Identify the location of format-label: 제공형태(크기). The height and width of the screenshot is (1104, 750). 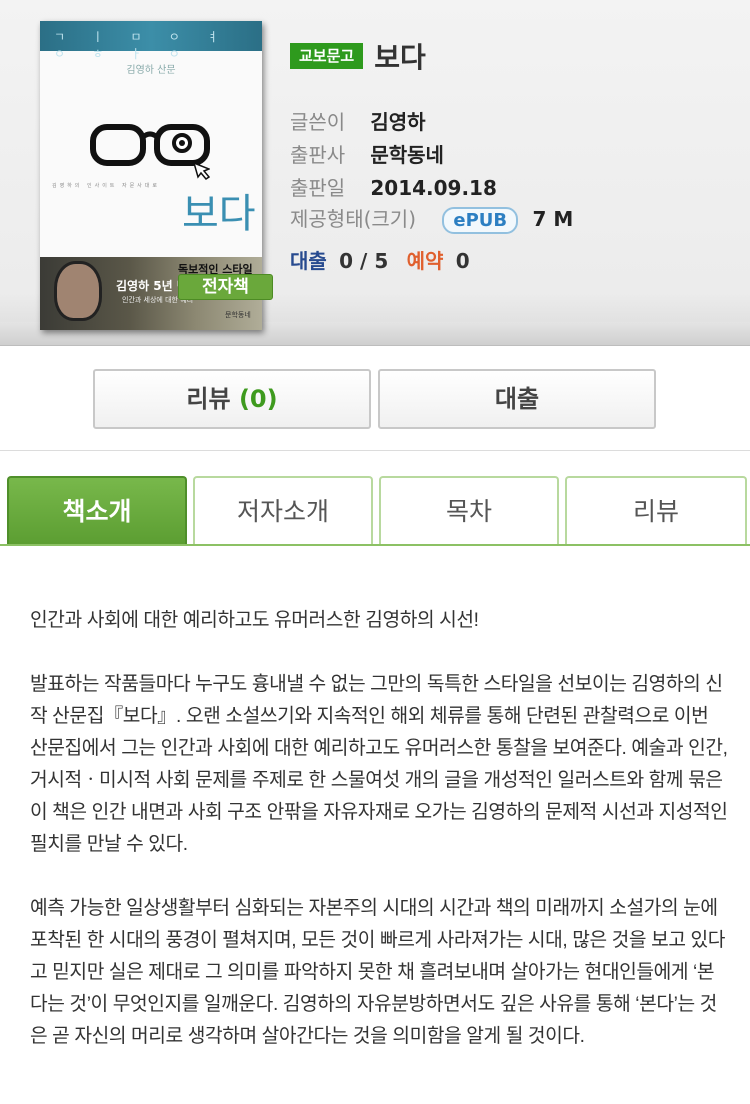
(353, 219).